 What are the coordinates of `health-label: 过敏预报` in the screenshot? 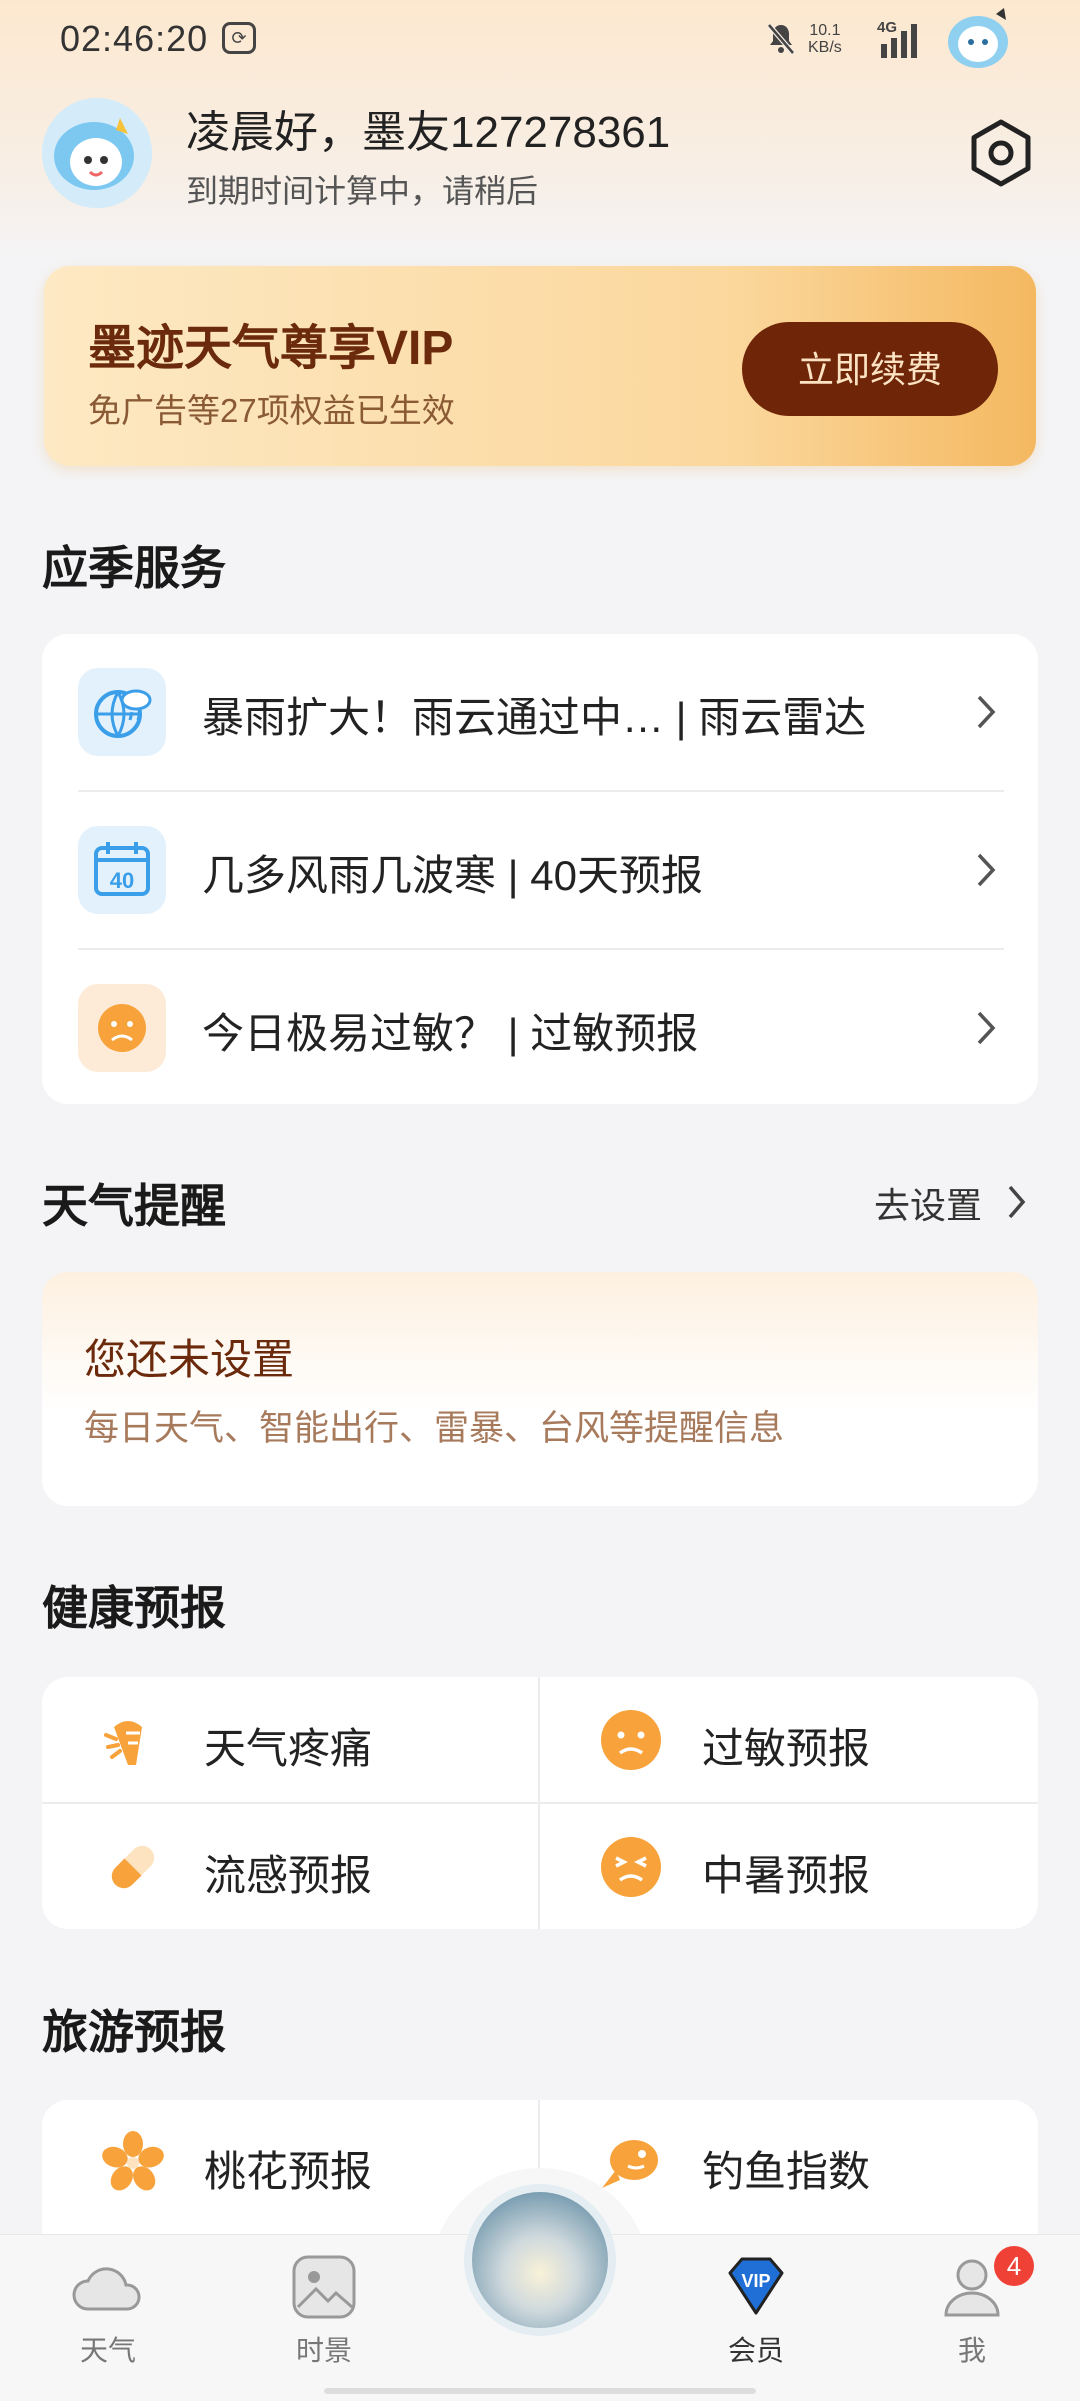 It's located at (786, 1748).